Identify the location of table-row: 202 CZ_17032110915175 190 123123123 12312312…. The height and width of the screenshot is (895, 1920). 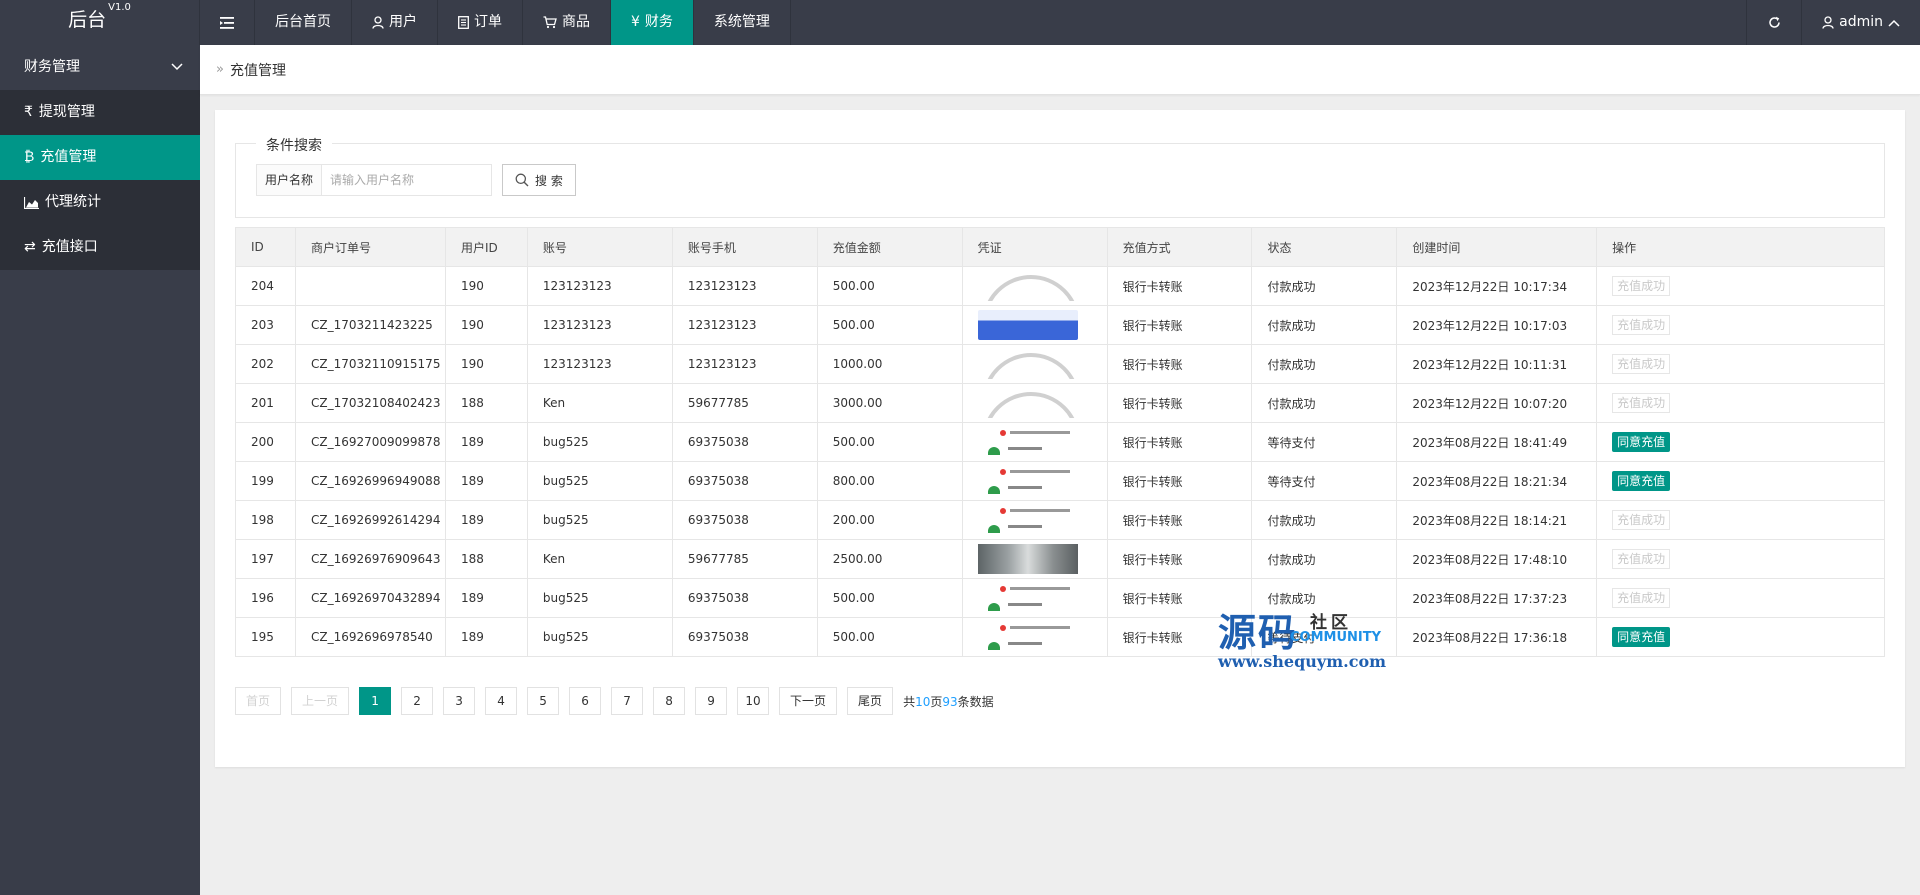
(1060, 364).